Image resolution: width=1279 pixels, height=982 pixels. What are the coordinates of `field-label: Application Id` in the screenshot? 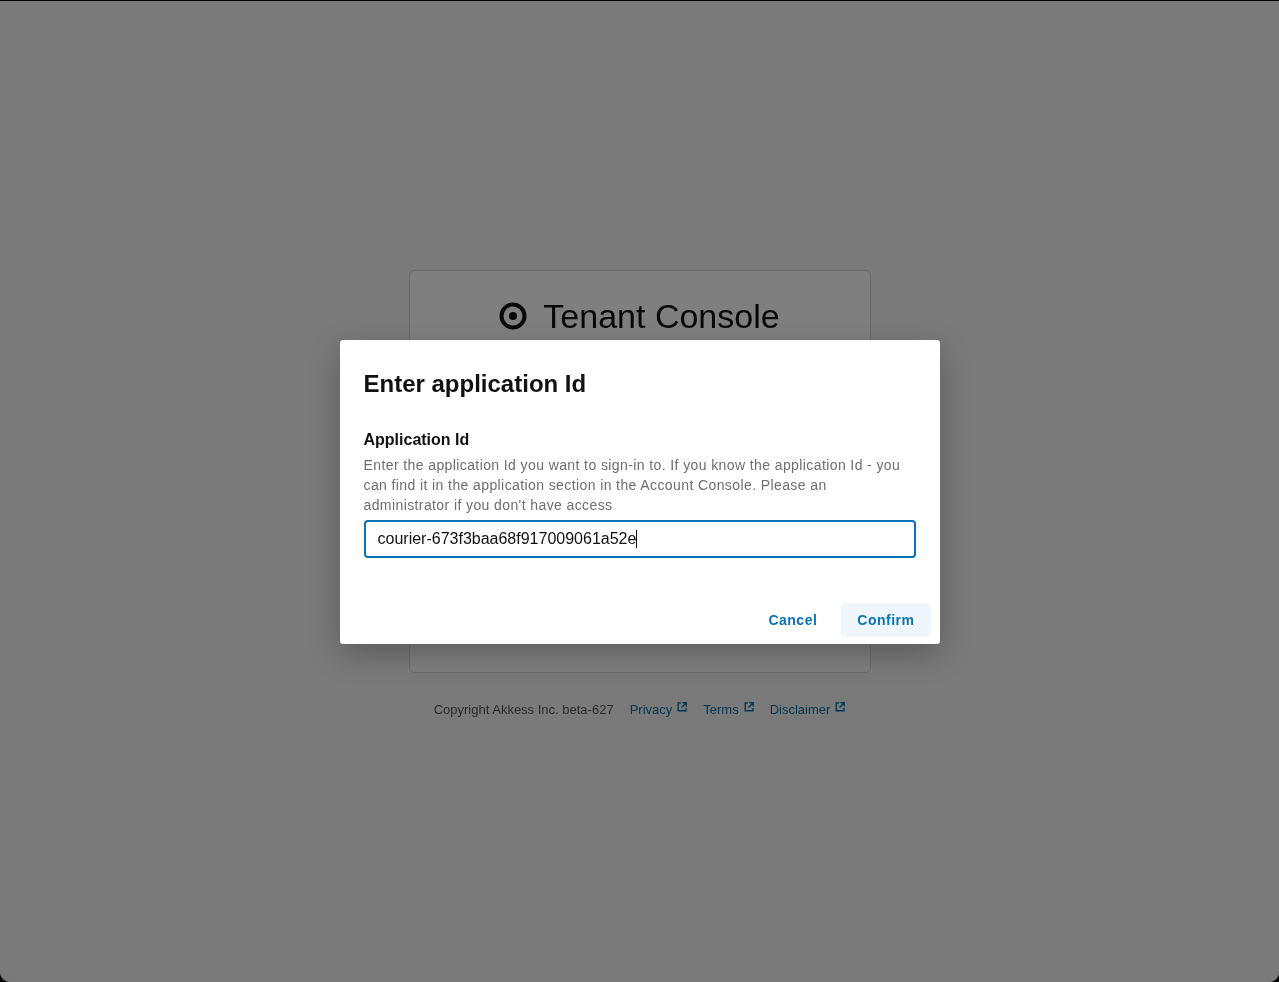 It's located at (417, 439).